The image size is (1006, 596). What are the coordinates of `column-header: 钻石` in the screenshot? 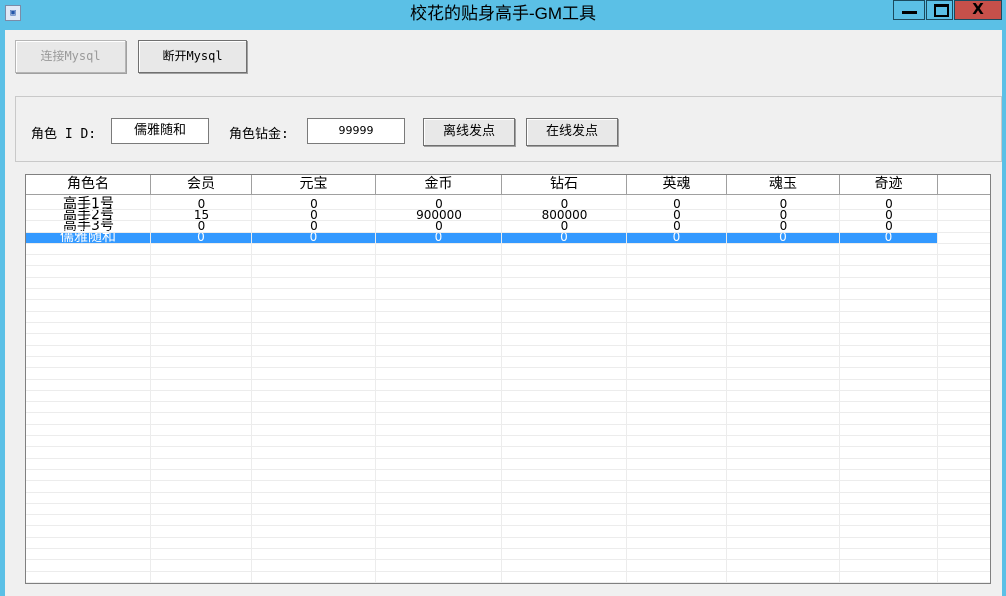 It's located at (564, 184).